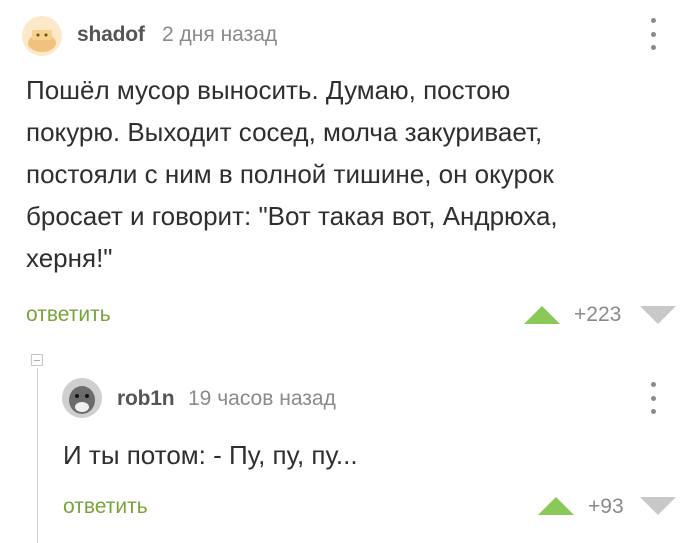  Describe the element at coordinates (284, 132) in the screenshot. I see `comment-text-line: покурю. Выходит сосед, молча закуривает,` at that location.